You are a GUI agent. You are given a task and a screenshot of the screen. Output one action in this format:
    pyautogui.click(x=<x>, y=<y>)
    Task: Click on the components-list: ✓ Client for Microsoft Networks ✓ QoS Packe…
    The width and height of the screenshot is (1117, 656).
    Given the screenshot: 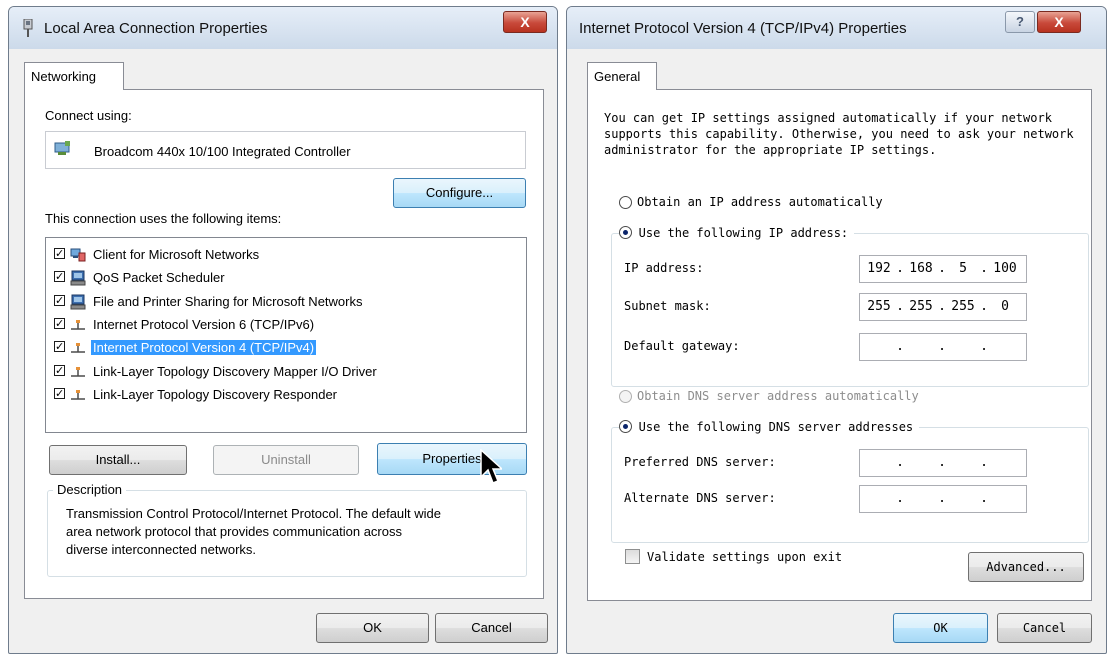 What is the action you would take?
    pyautogui.click(x=286, y=335)
    